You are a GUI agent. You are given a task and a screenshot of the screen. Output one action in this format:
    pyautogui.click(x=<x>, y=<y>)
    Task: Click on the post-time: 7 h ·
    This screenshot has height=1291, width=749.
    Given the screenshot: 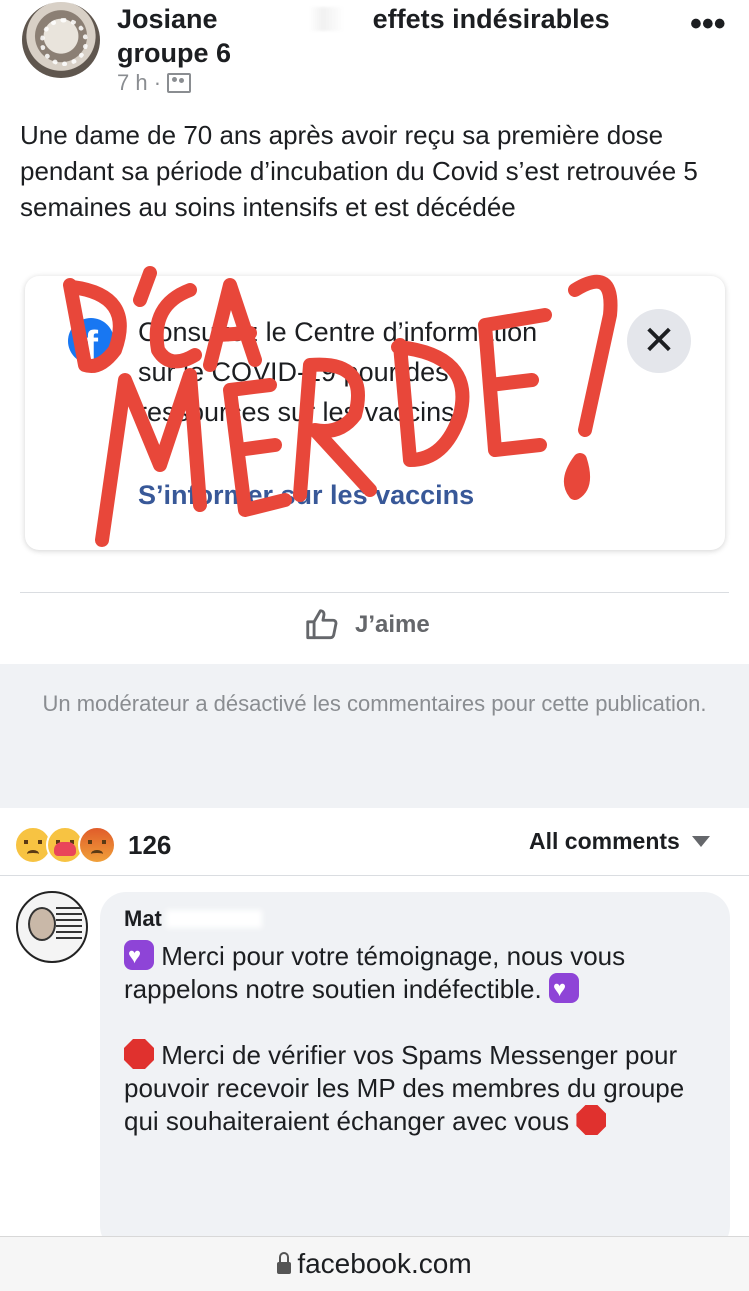 What is the action you would take?
    pyautogui.click(x=139, y=83)
    